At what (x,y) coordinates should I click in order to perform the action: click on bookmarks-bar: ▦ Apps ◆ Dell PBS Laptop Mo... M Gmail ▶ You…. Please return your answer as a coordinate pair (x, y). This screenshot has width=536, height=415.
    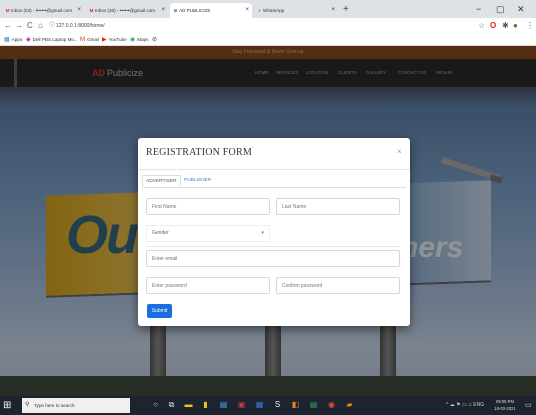
    Looking at the image, I should click on (268, 40).